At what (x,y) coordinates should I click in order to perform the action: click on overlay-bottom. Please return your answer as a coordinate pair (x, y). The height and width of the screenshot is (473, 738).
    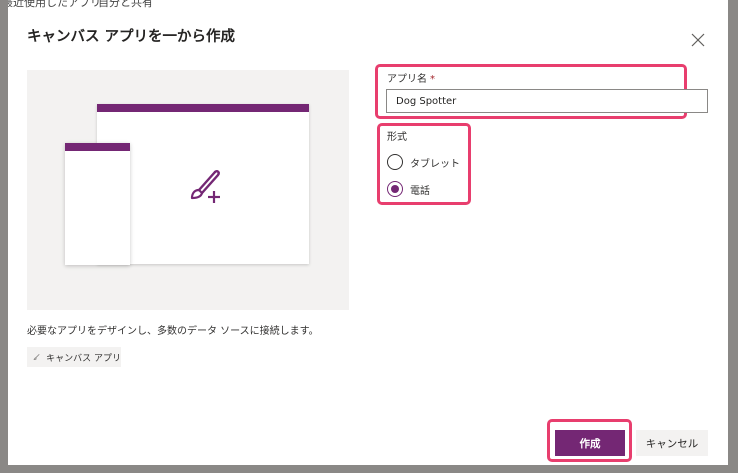
    Looking at the image, I should click on (369, 469).